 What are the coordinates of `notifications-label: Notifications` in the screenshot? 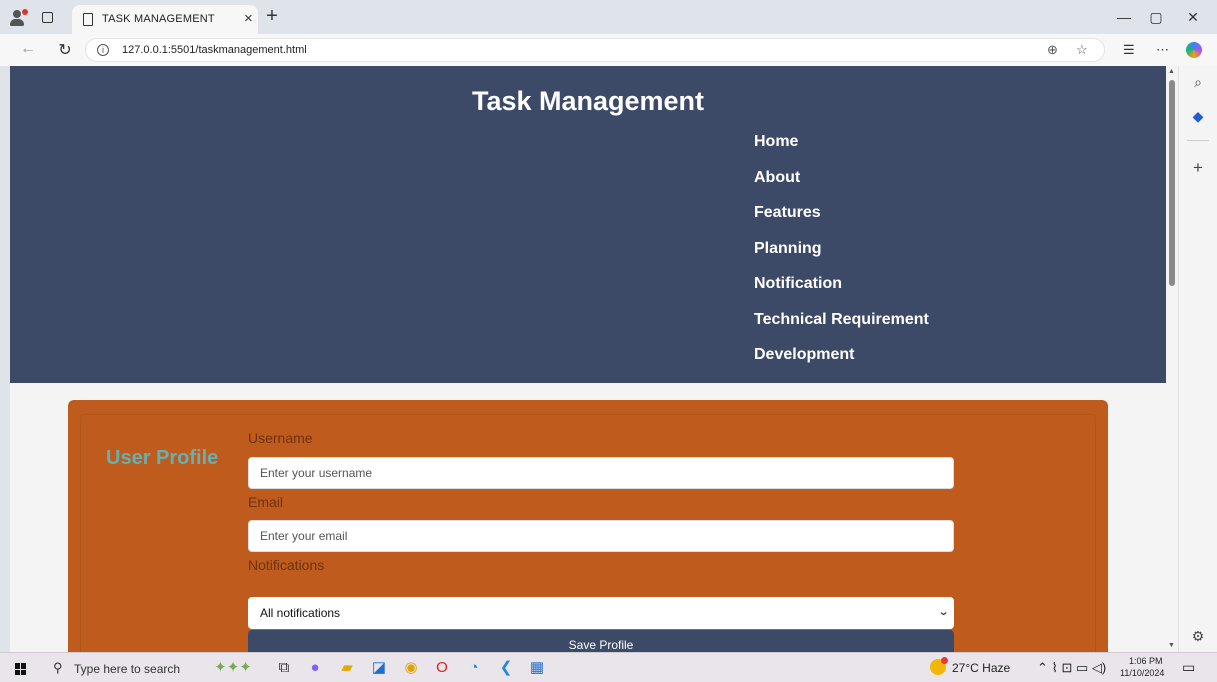 It's located at (286, 565).